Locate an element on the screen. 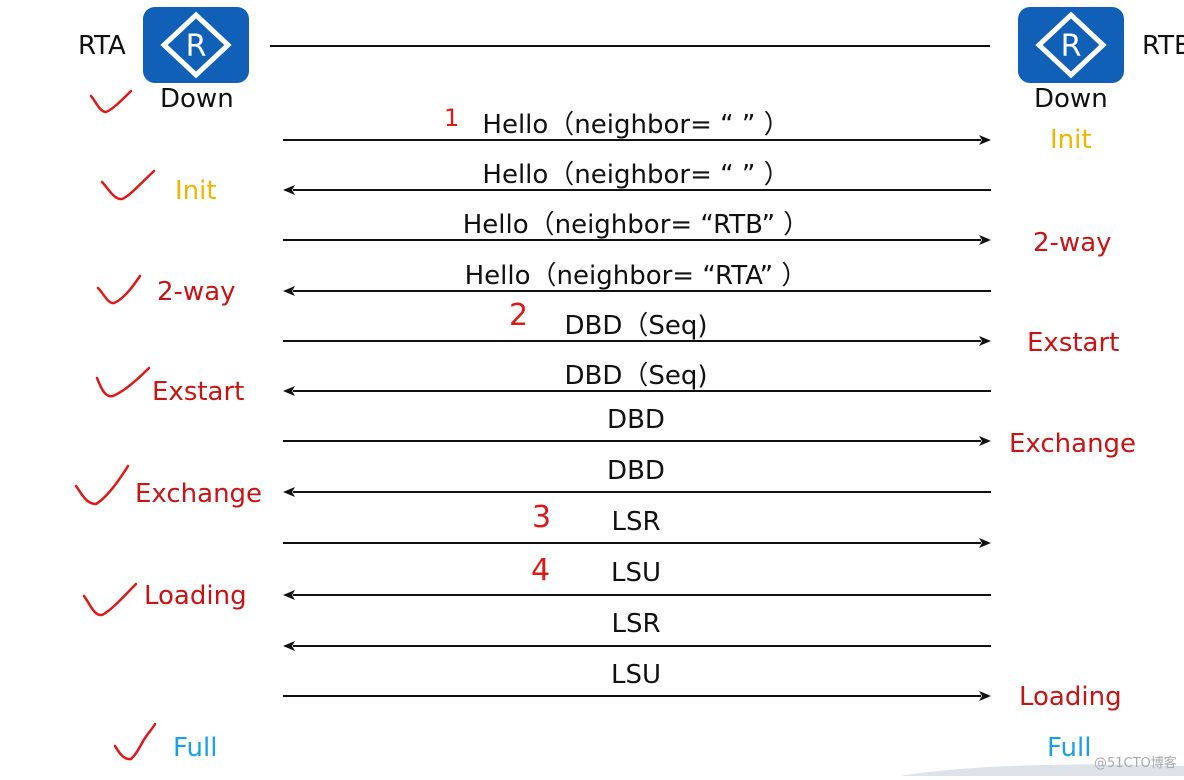 This screenshot has width=1184, height=780. router-label-rta: RTA is located at coordinates (102, 46).